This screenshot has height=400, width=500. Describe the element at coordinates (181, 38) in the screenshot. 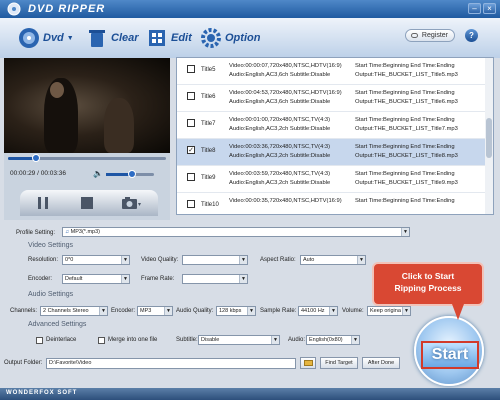

I see `edit-label: Edit` at that location.